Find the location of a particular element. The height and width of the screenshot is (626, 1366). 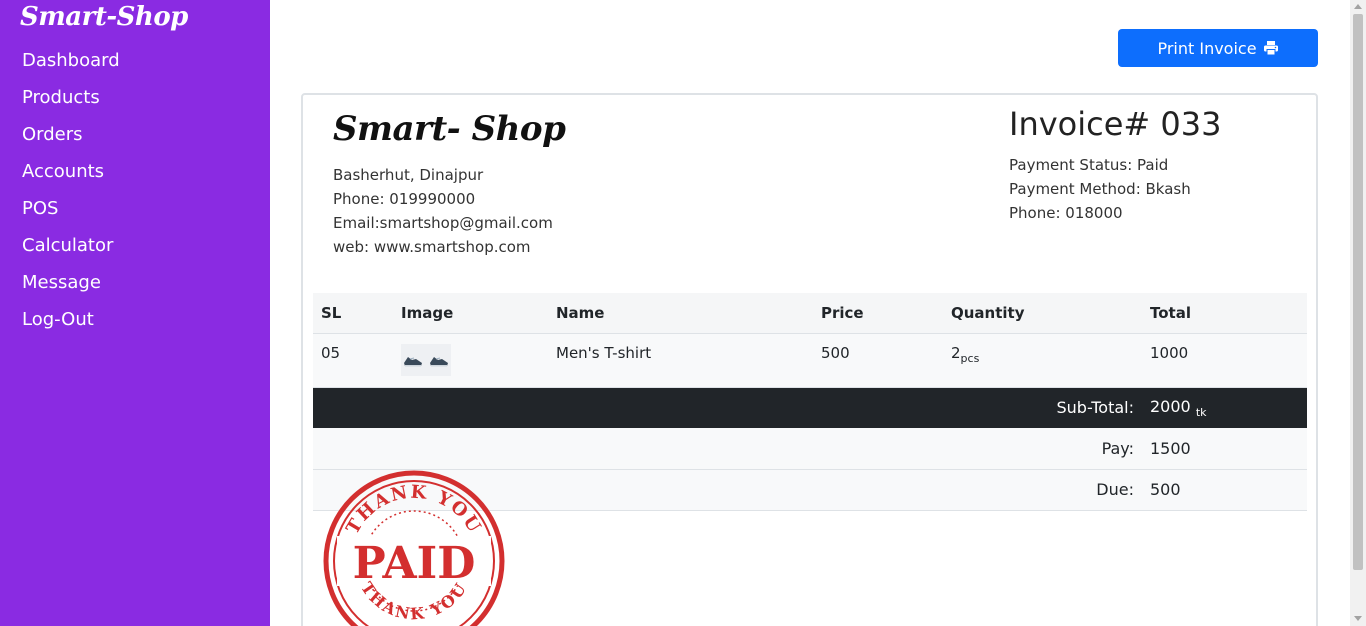

shop-email: Email:smartshop@gmail.com is located at coordinates (443, 223).